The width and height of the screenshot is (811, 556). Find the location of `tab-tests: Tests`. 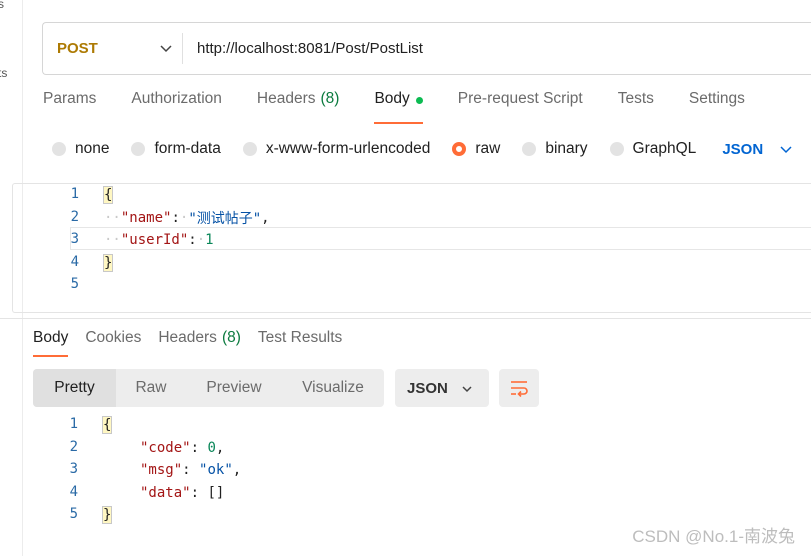

tab-tests: Tests is located at coordinates (636, 107).